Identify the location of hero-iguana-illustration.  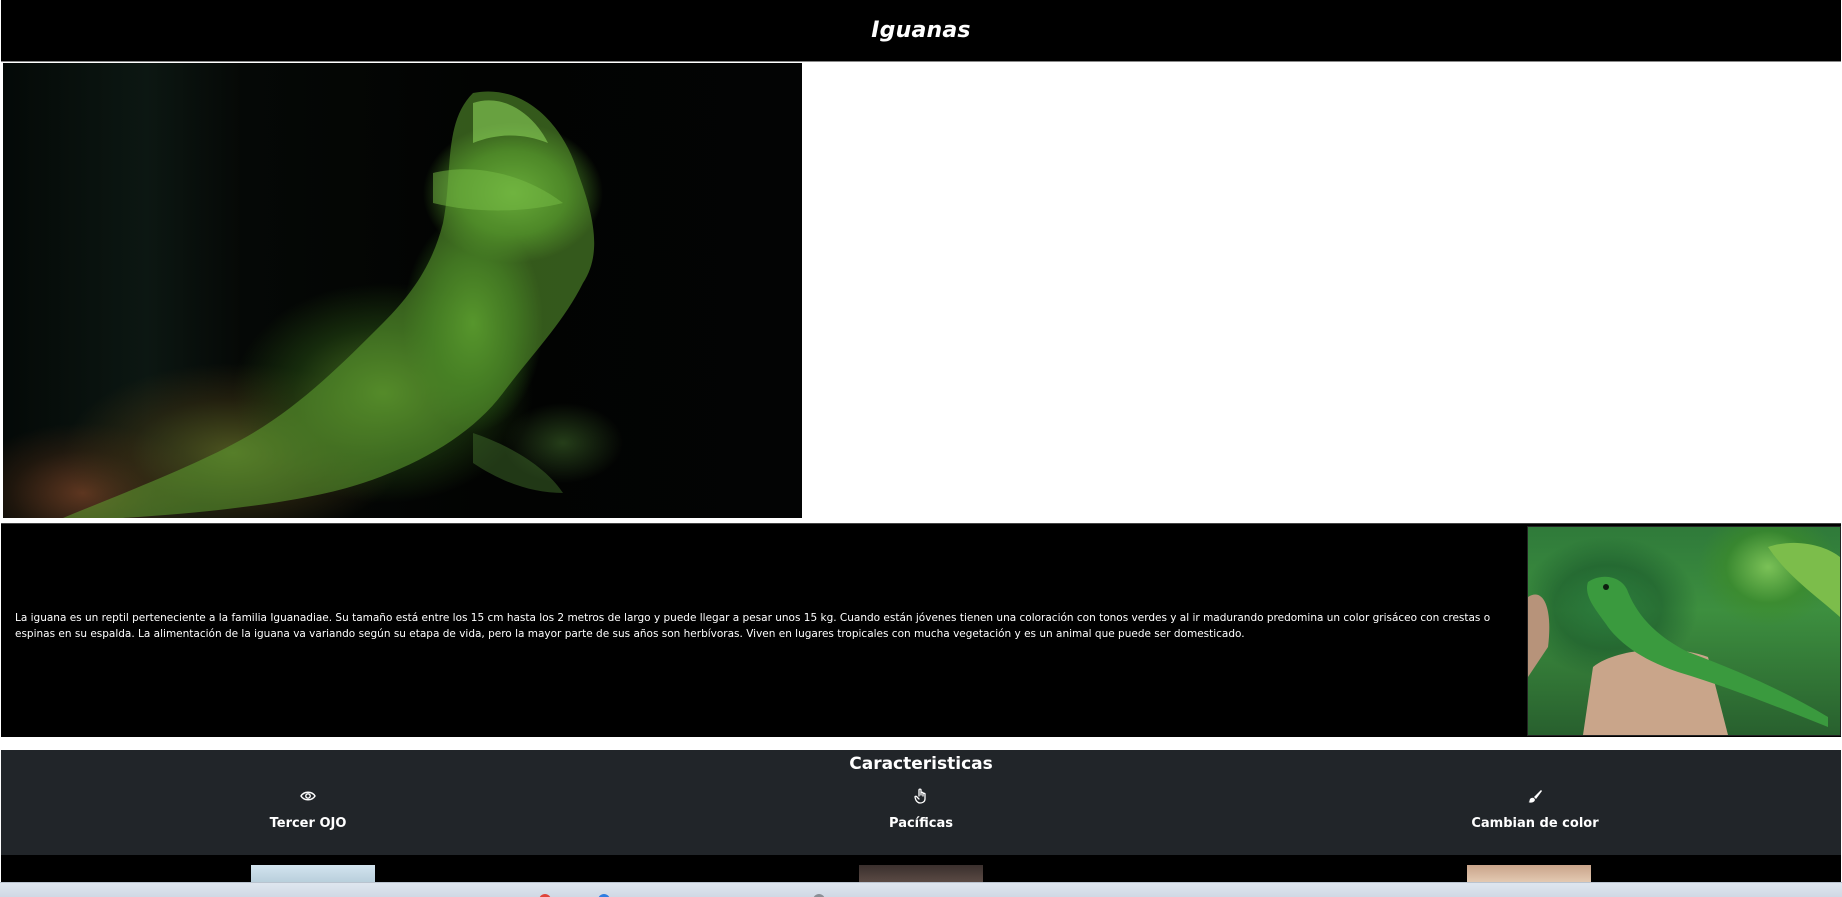
(329, 304).